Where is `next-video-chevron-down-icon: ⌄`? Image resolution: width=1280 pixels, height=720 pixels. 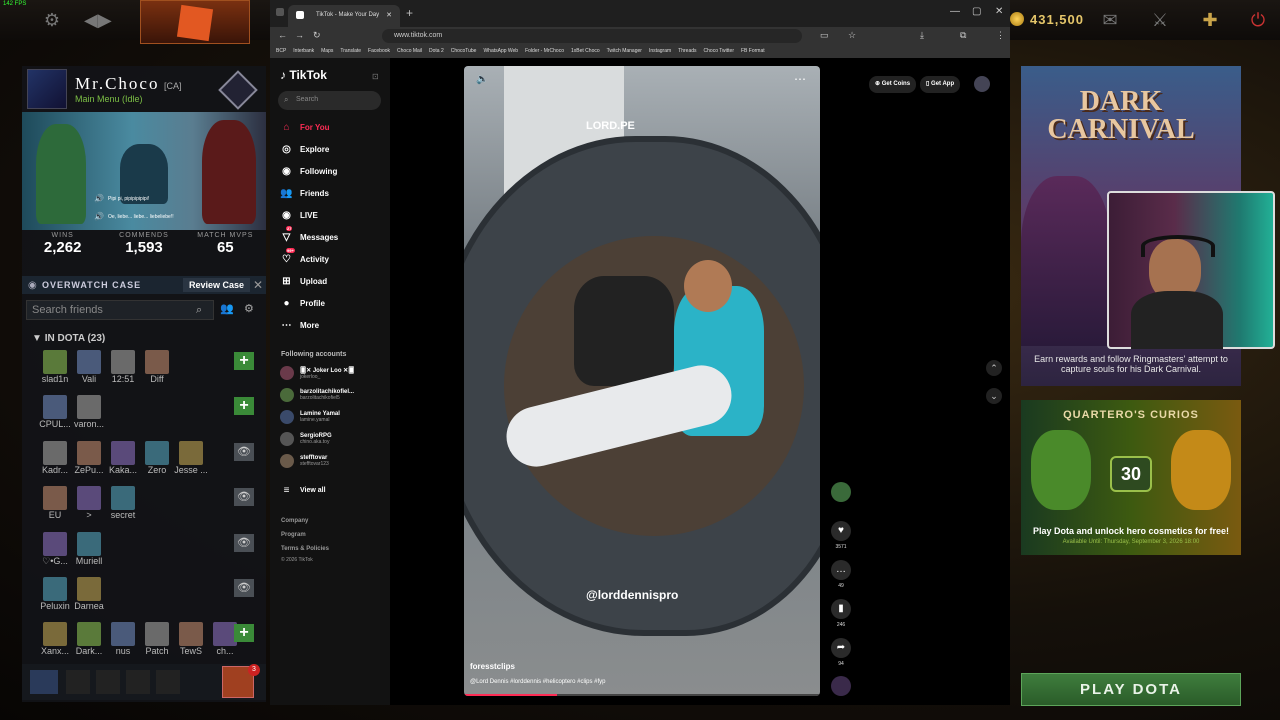
next-video-chevron-down-icon: ⌄ is located at coordinates (994, 396).